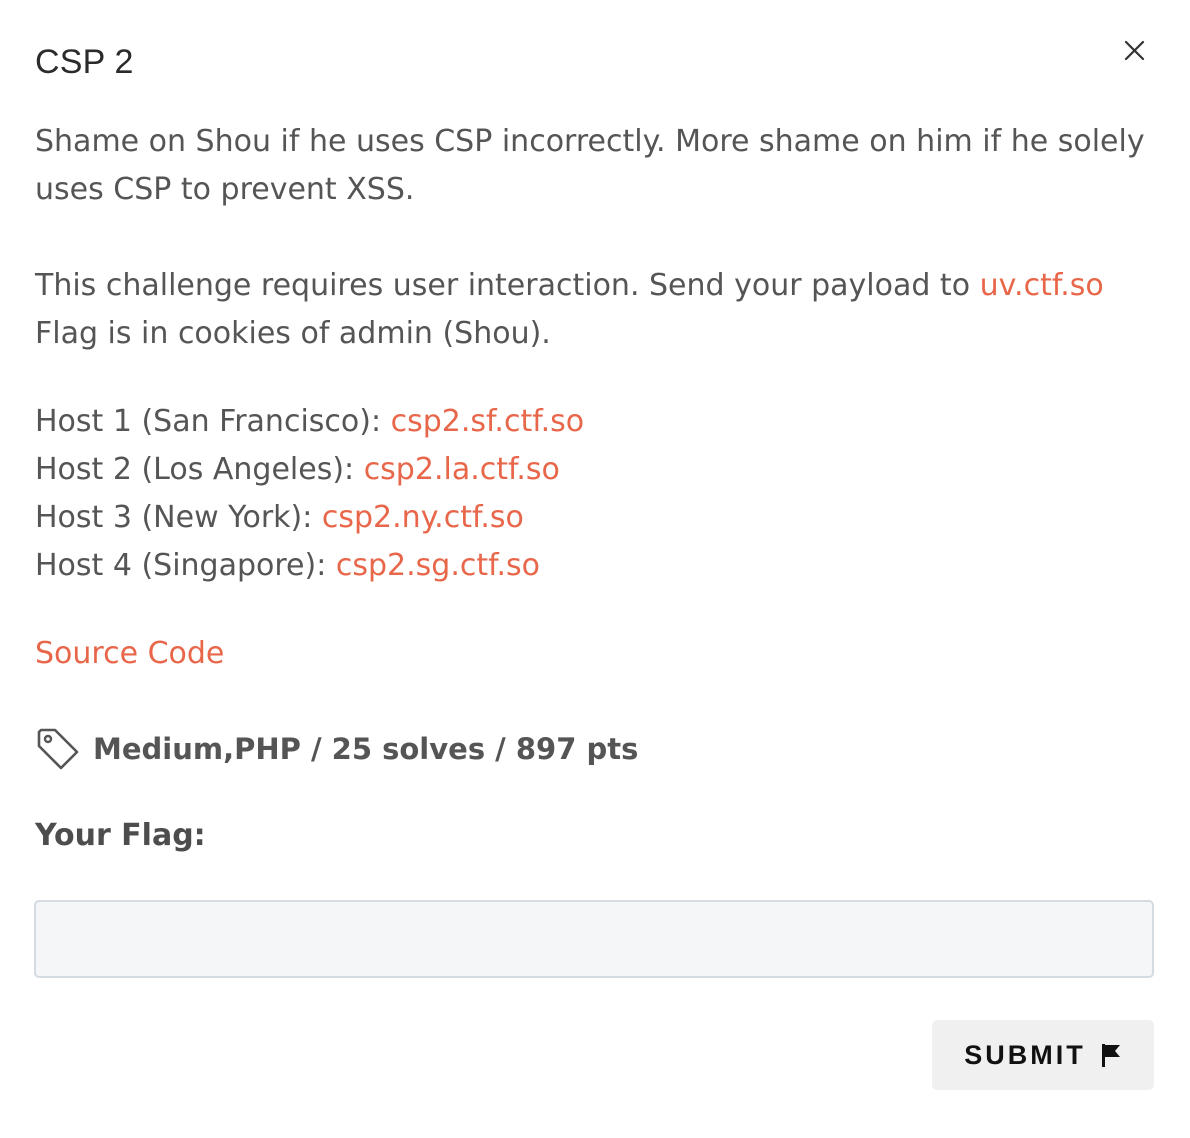  What do you see at coordinates (590, 566) in the screenshot?
I see `host-line: Host 4 (Singapore): csp2.sg.ctf.so` at bounding box center [590, 566].